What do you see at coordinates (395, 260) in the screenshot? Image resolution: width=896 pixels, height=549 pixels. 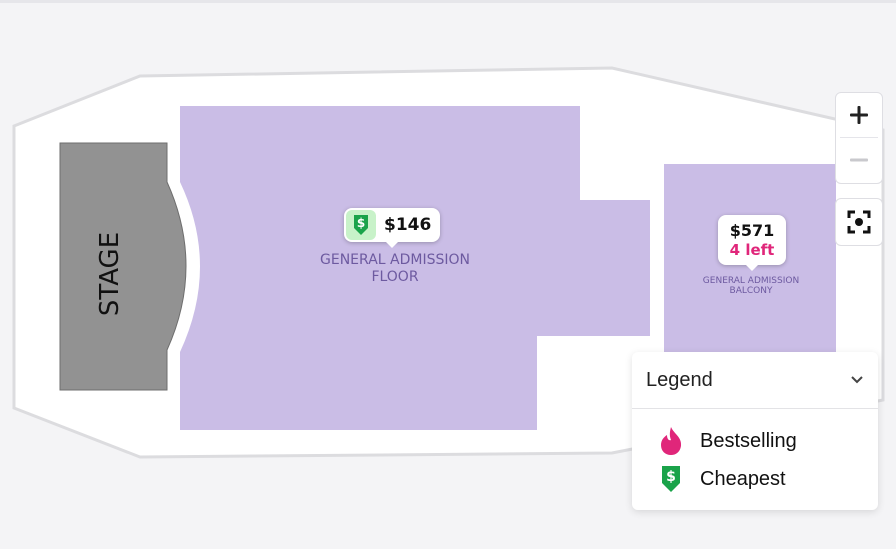 I see `floor-name-line1: GENERAL ADMISSION` at bounding box center [395, 260].